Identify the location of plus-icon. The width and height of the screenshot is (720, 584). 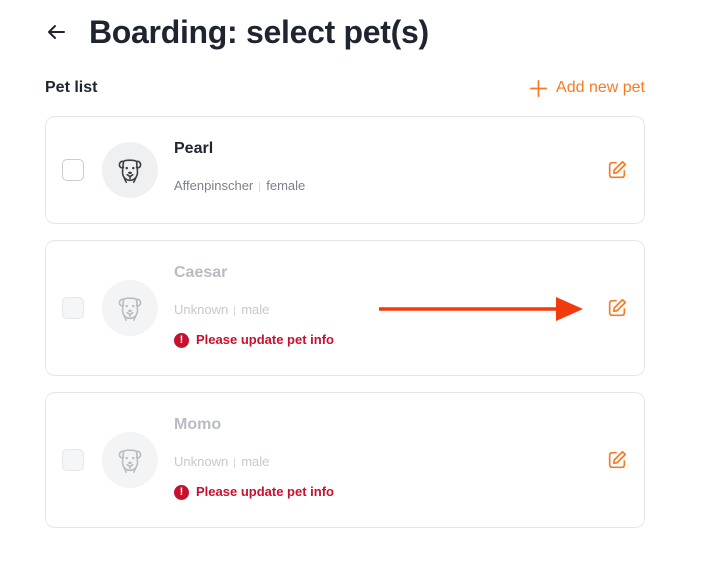
(539, 88).